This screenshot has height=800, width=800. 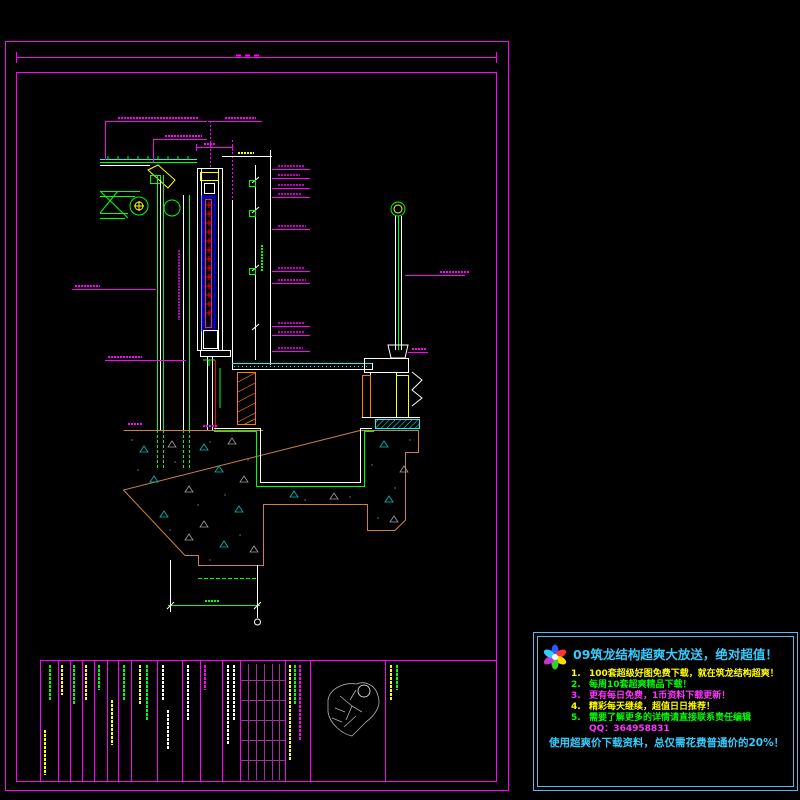 I want to click on paving-strip, so click(x=397, y=424).